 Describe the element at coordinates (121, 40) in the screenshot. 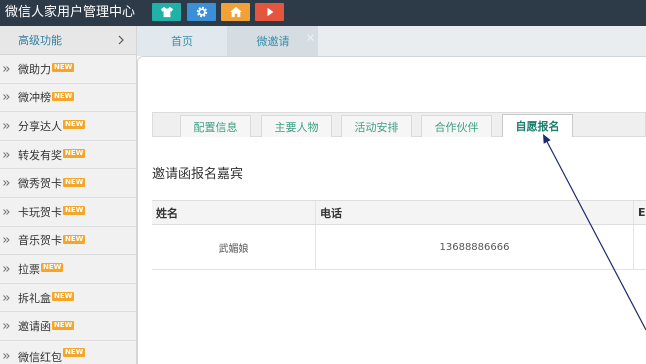

I see `chevron-right-icon` at that location.